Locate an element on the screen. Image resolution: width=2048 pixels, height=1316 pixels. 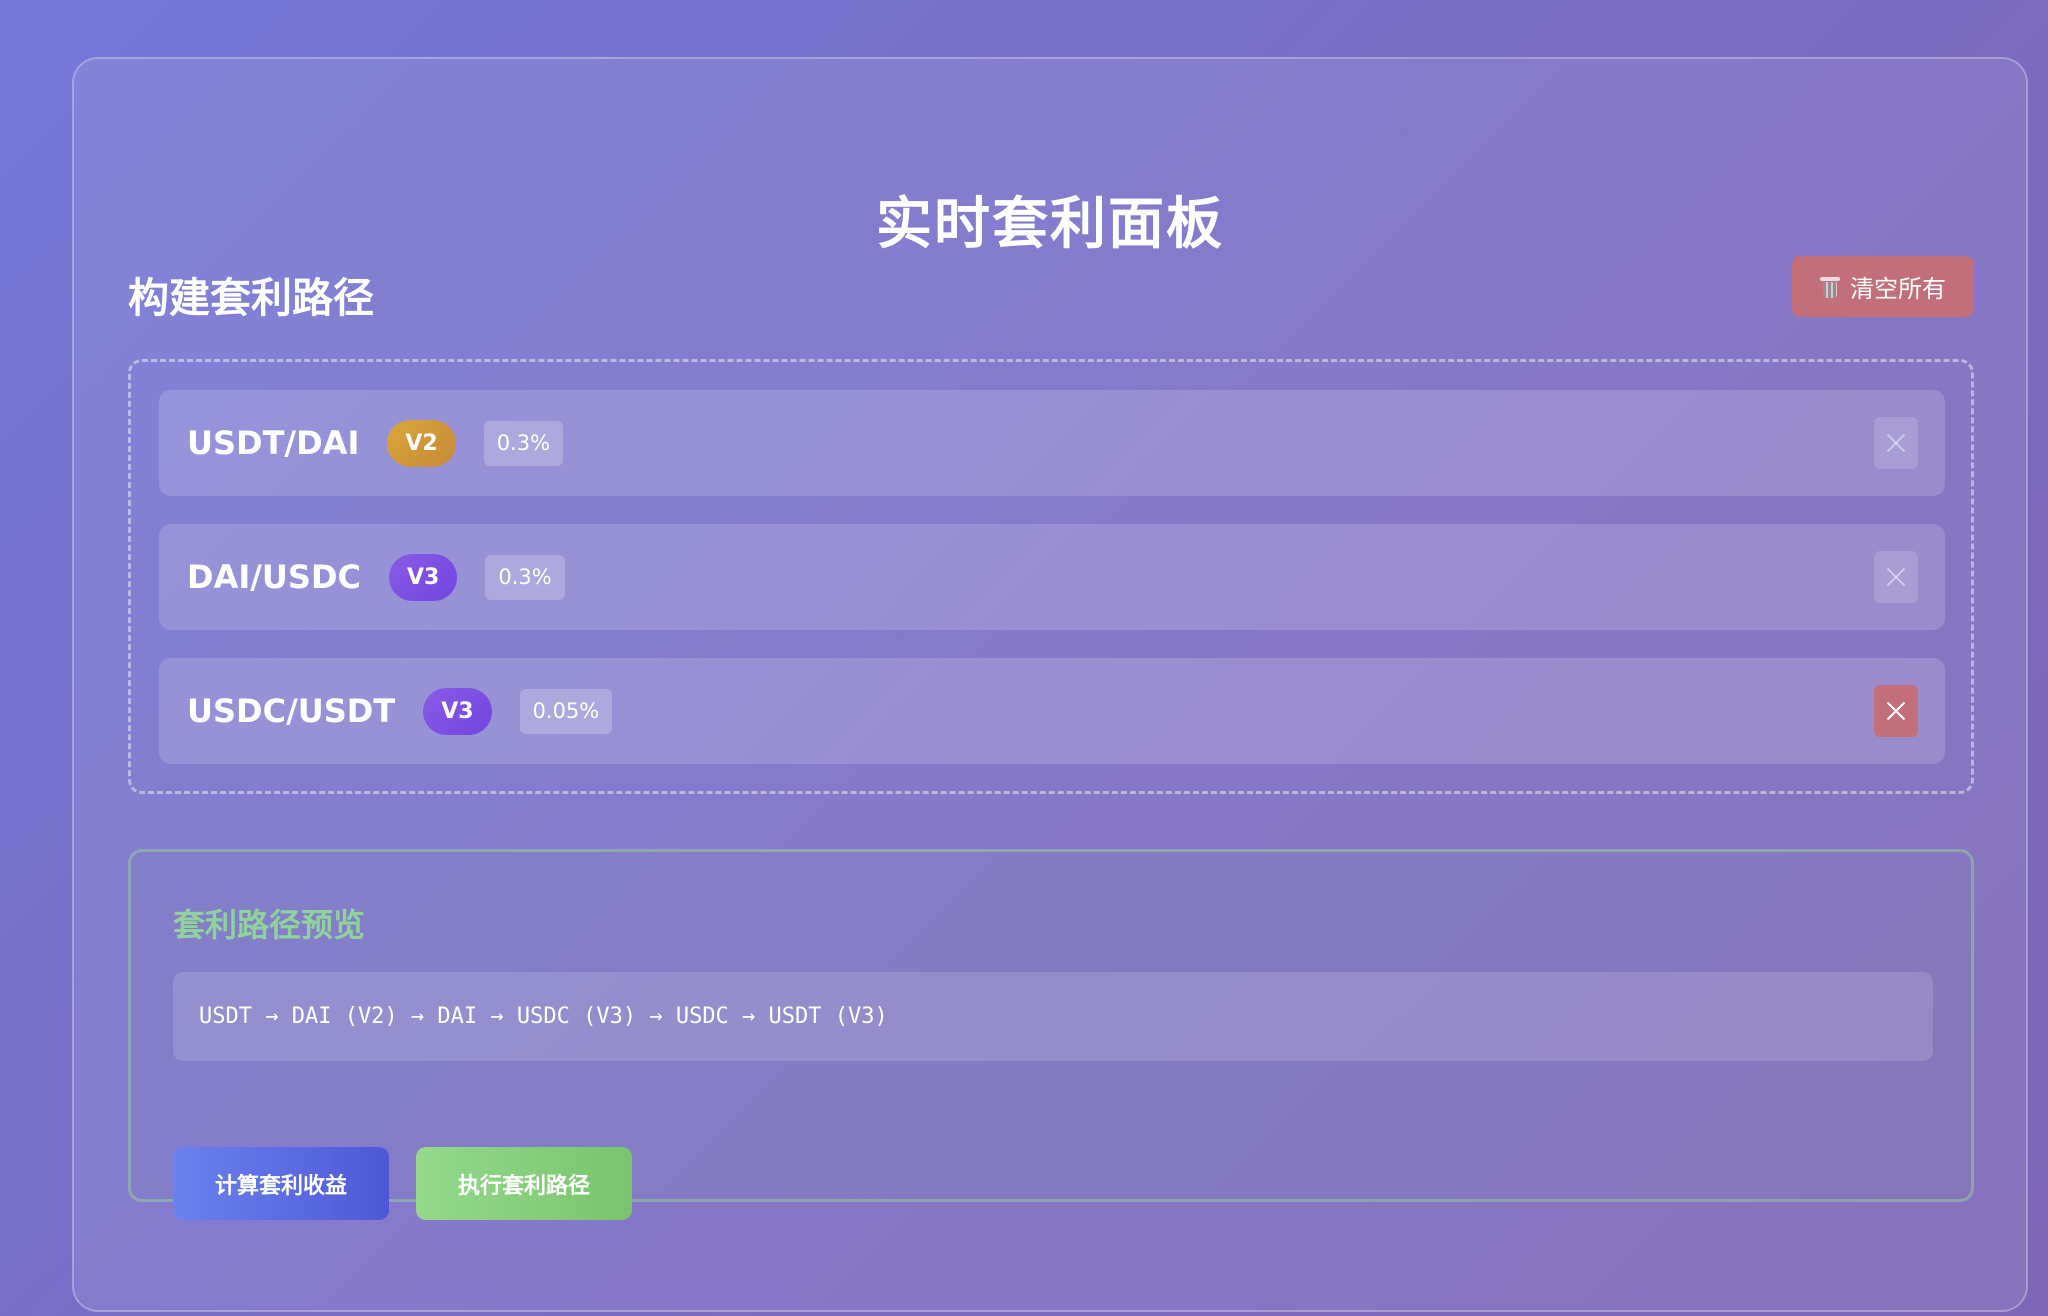
trash-icon is located at coordinates (1830, 287).